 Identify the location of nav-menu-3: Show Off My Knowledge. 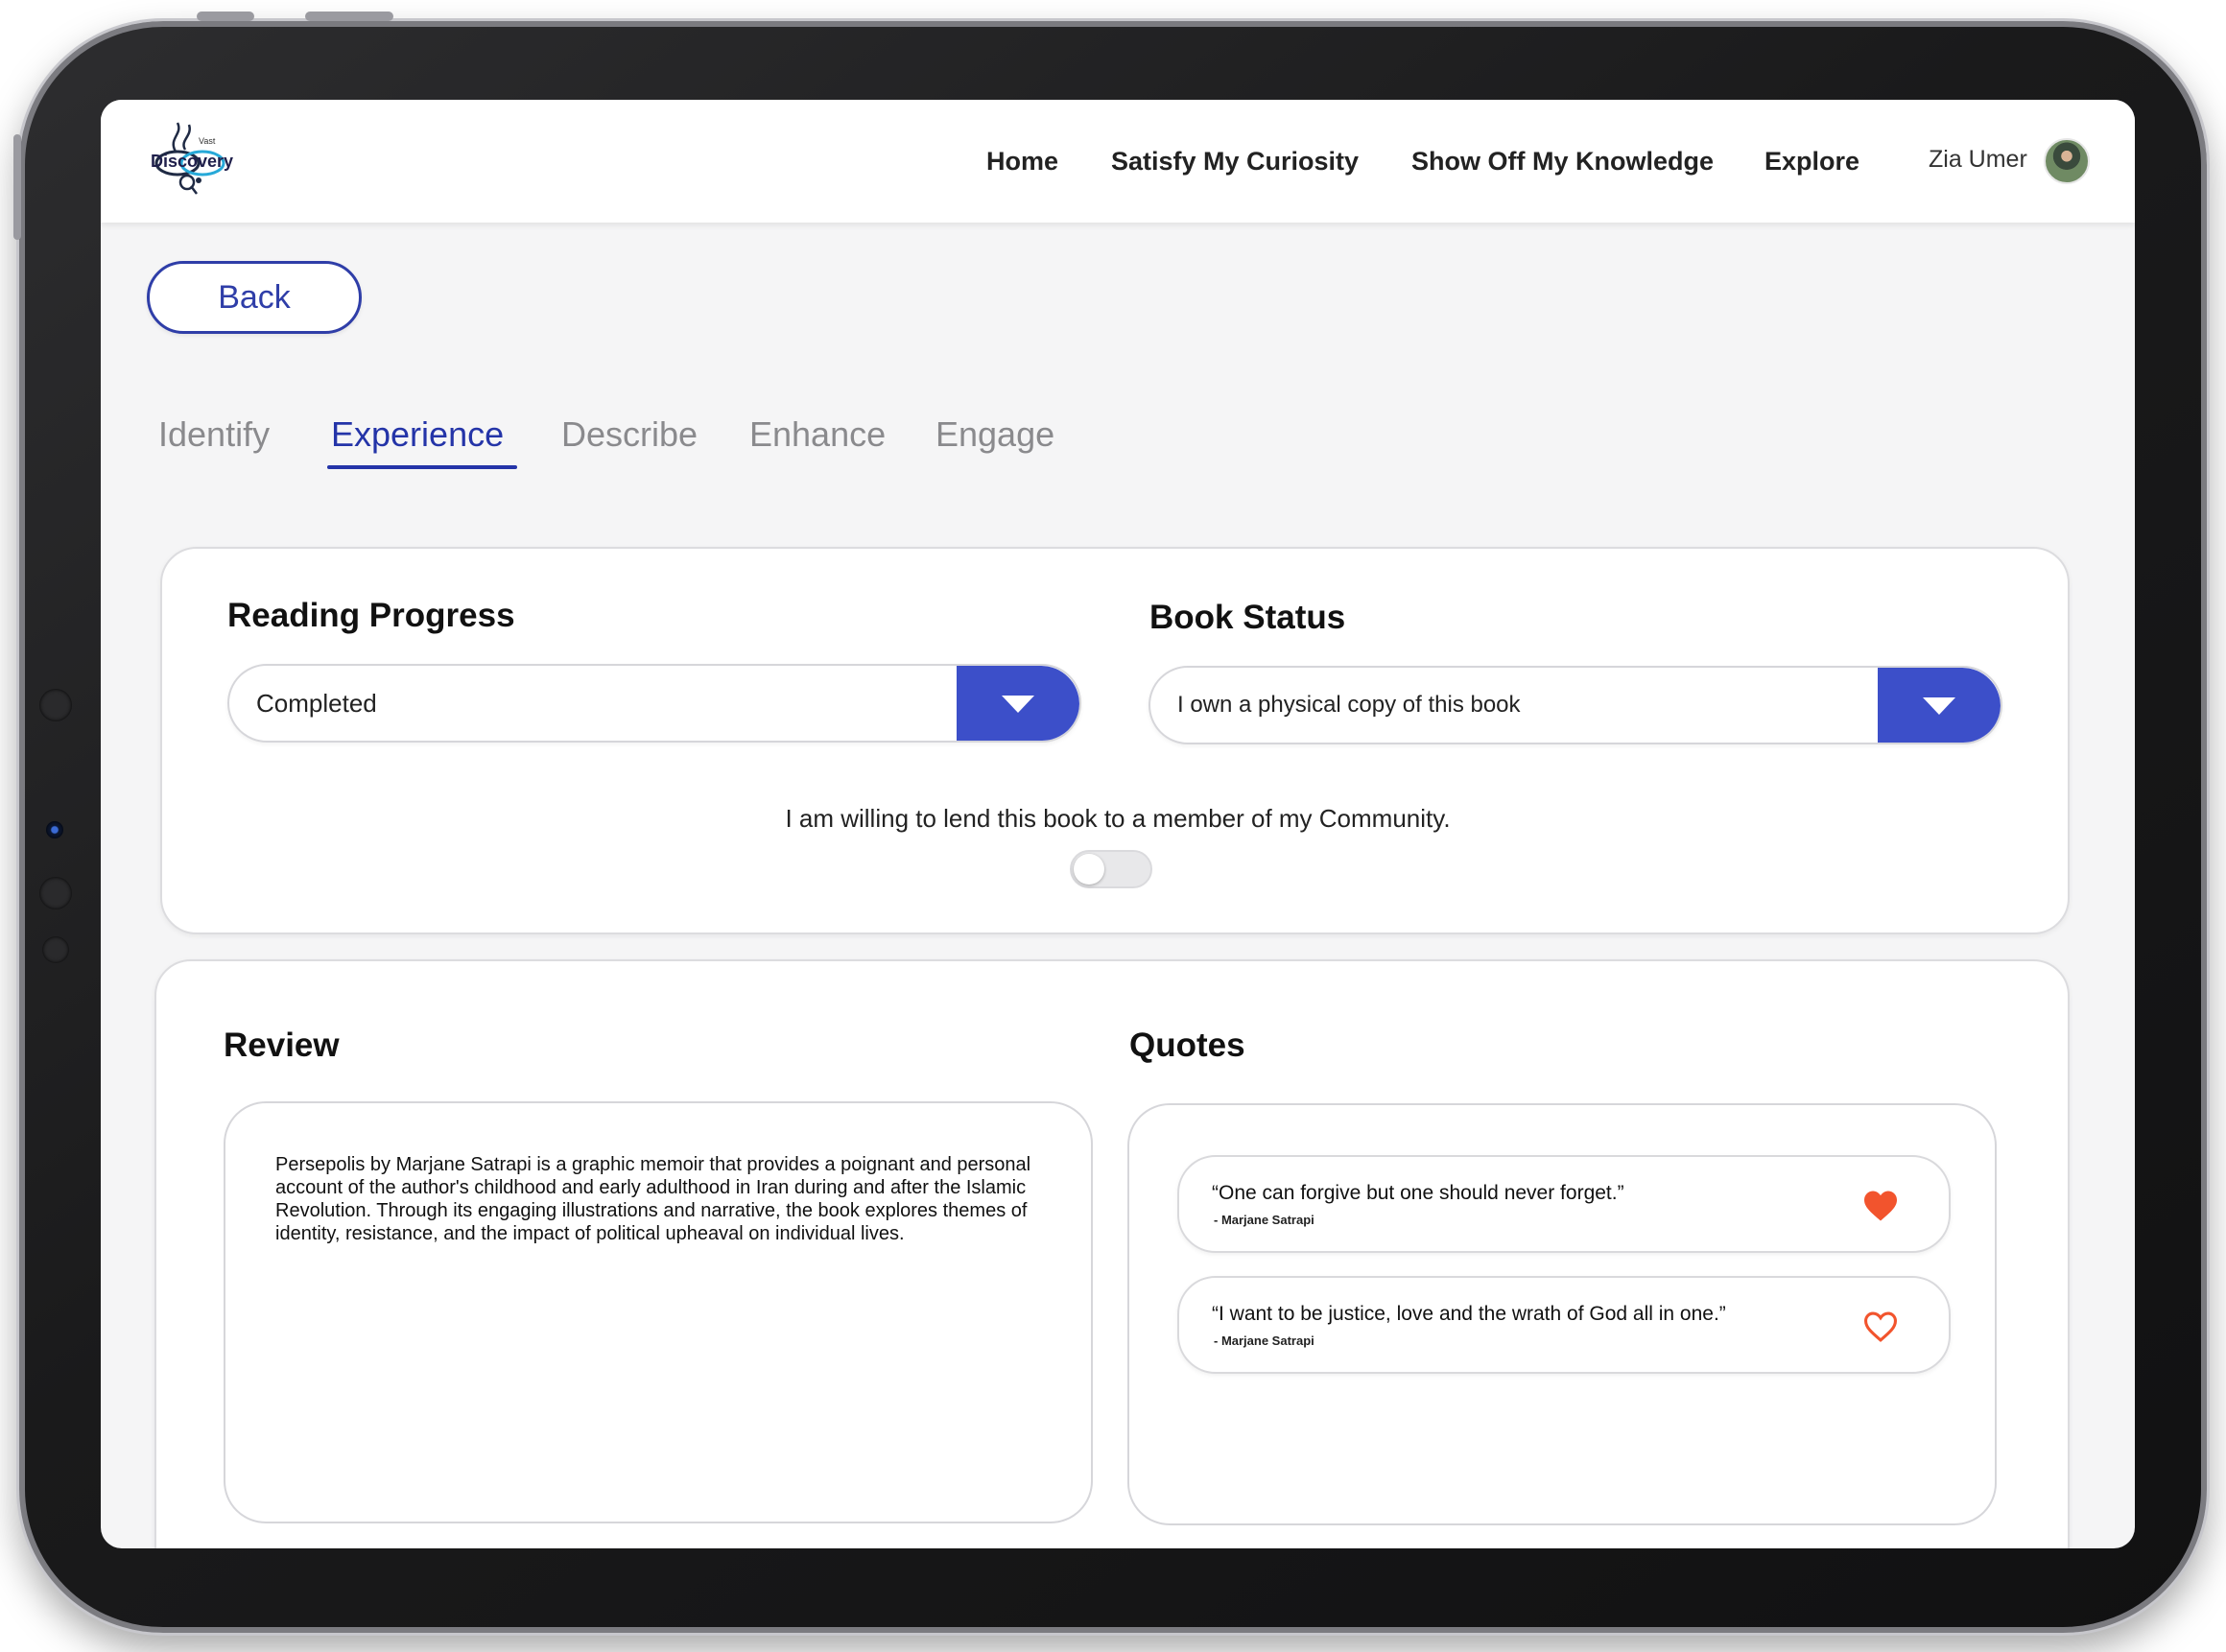
(1562, 161).